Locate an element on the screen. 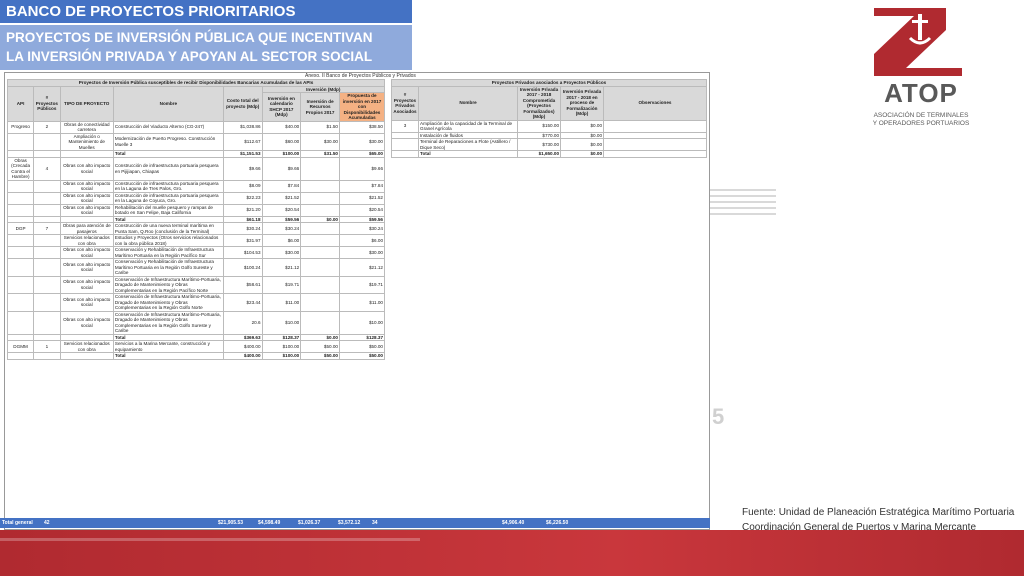  cell-shcp: $30.24 is located at coordinates (281, 228).